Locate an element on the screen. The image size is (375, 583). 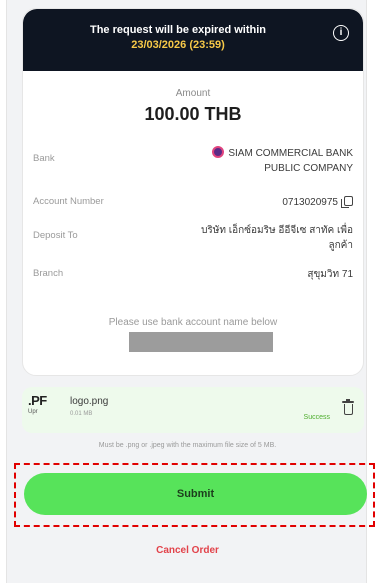
account-name-redacted is located at coordinates (201, 342).